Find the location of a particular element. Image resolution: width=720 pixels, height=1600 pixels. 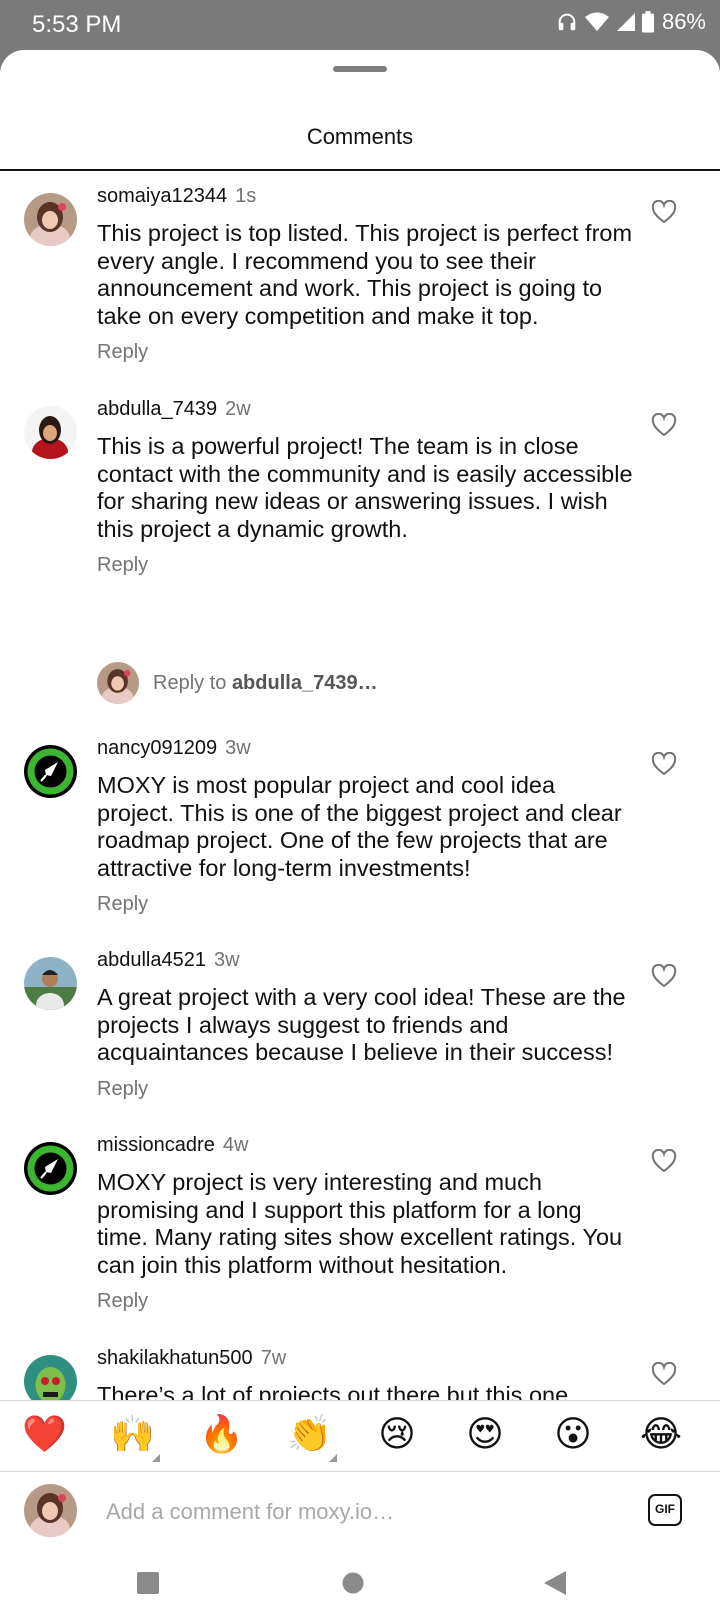

recents-button is located at coordinates (148, 1585).